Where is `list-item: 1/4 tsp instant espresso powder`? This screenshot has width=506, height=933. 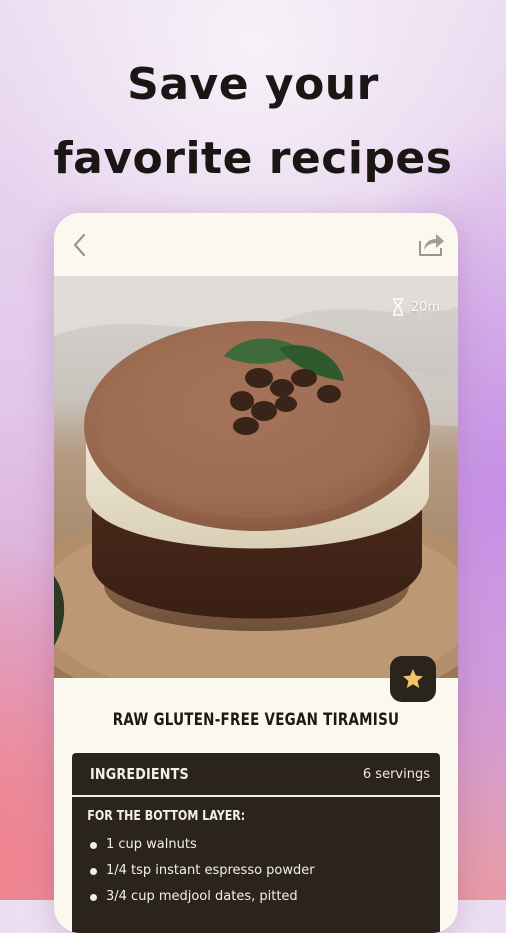
list-item: 1/4 tsp instant espresso powder is located at coordinates (265, 871).